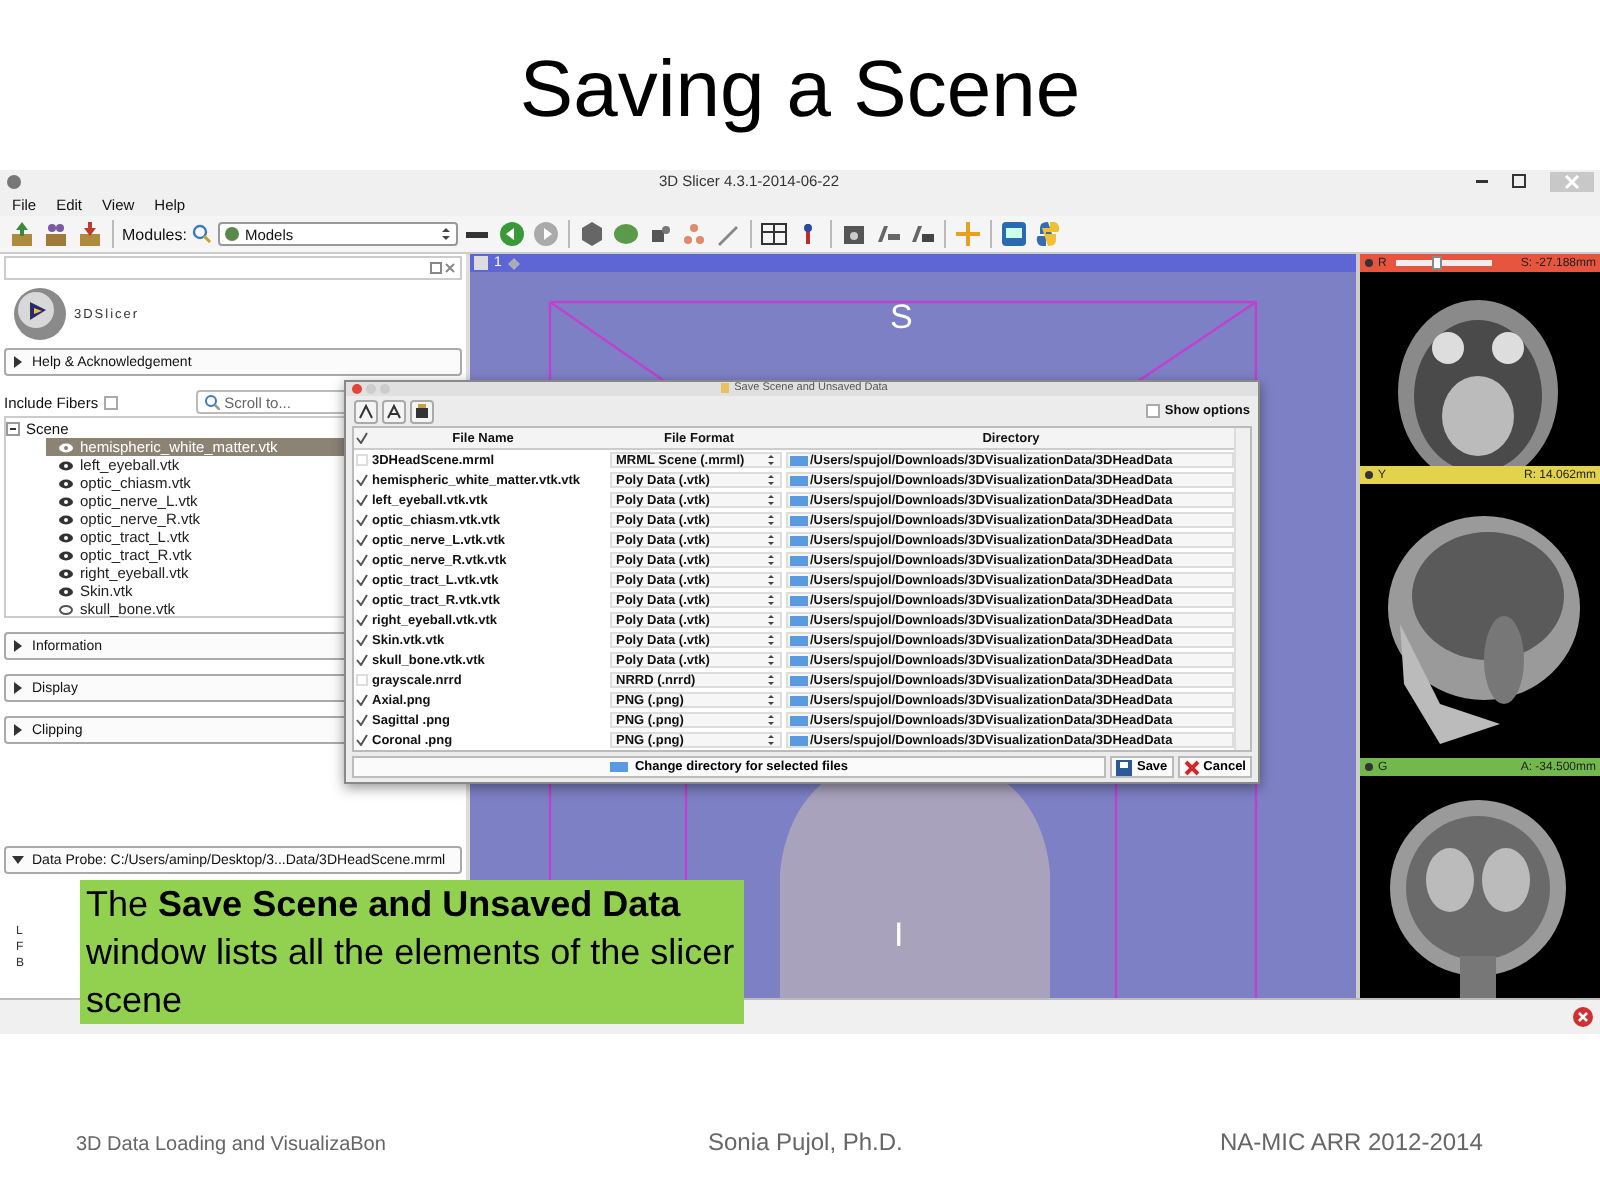 The height and width of the screenshot is (1200, 1600). What do you see at coordinates (725, 388) in the screenshot?
I see `document-icon` at bounding box center [725, 388].